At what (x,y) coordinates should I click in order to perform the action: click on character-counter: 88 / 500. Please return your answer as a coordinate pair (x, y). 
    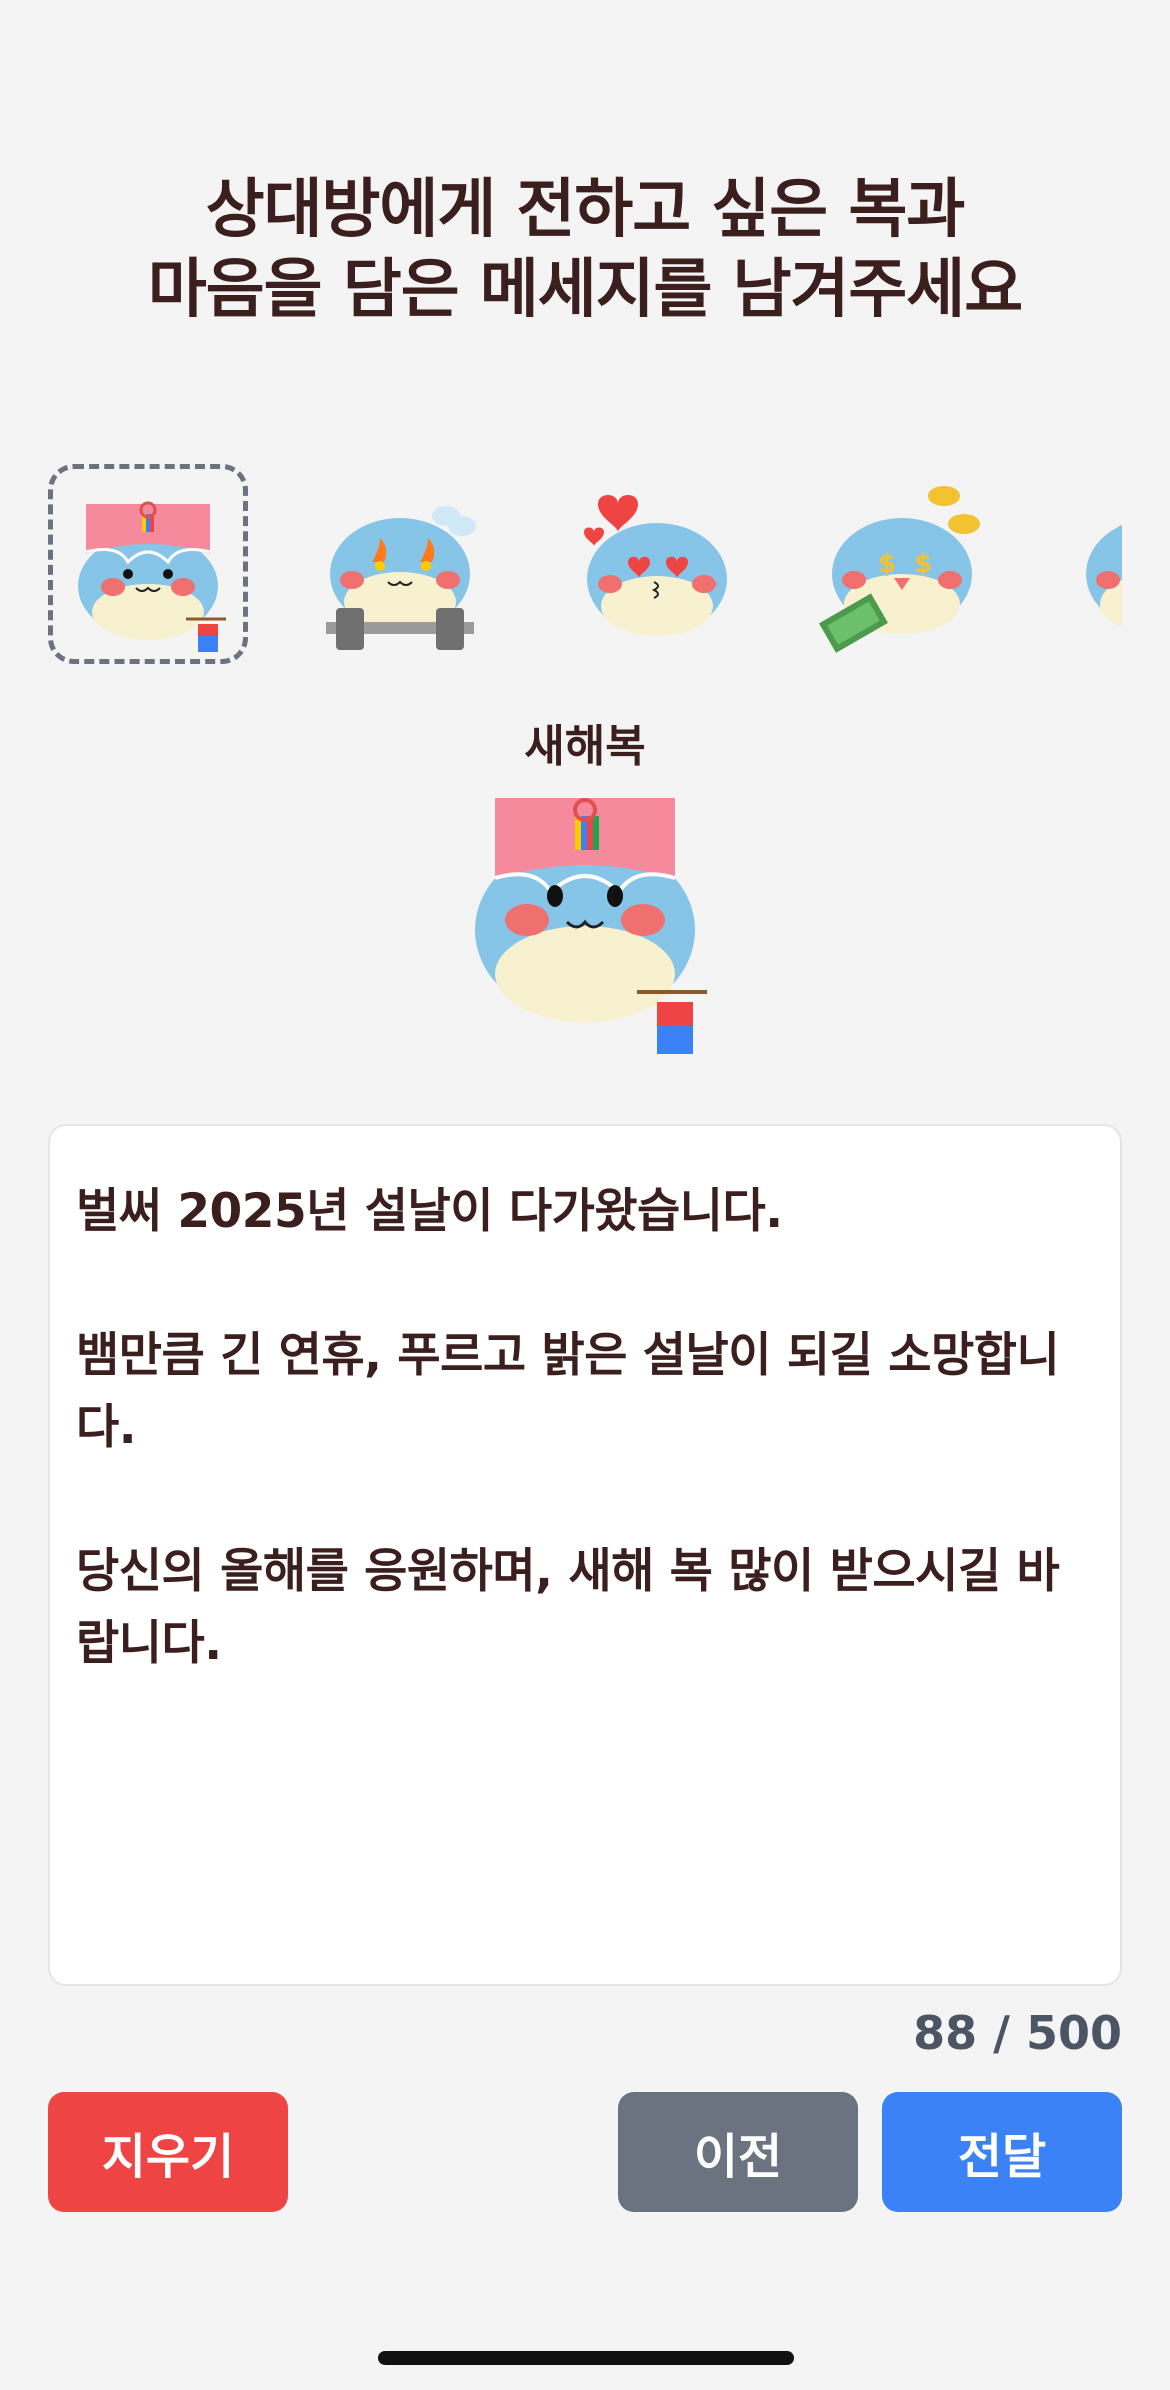
    Looking at the image, I should click on (1017, 2033).